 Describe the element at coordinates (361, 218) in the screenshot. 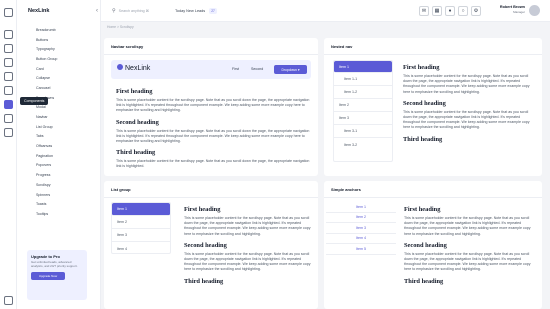

I see `anchor-item-2: Item 2` at that location.